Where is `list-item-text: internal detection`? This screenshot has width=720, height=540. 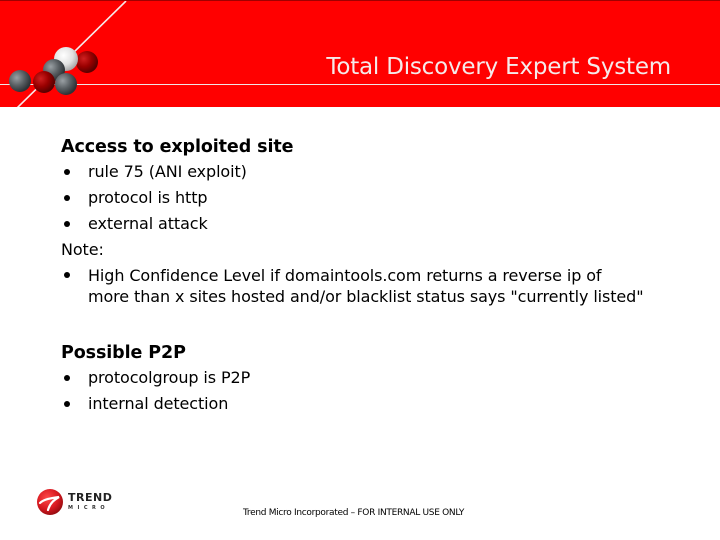
list-item-text: internal detection is located at coordinates (158, 403).